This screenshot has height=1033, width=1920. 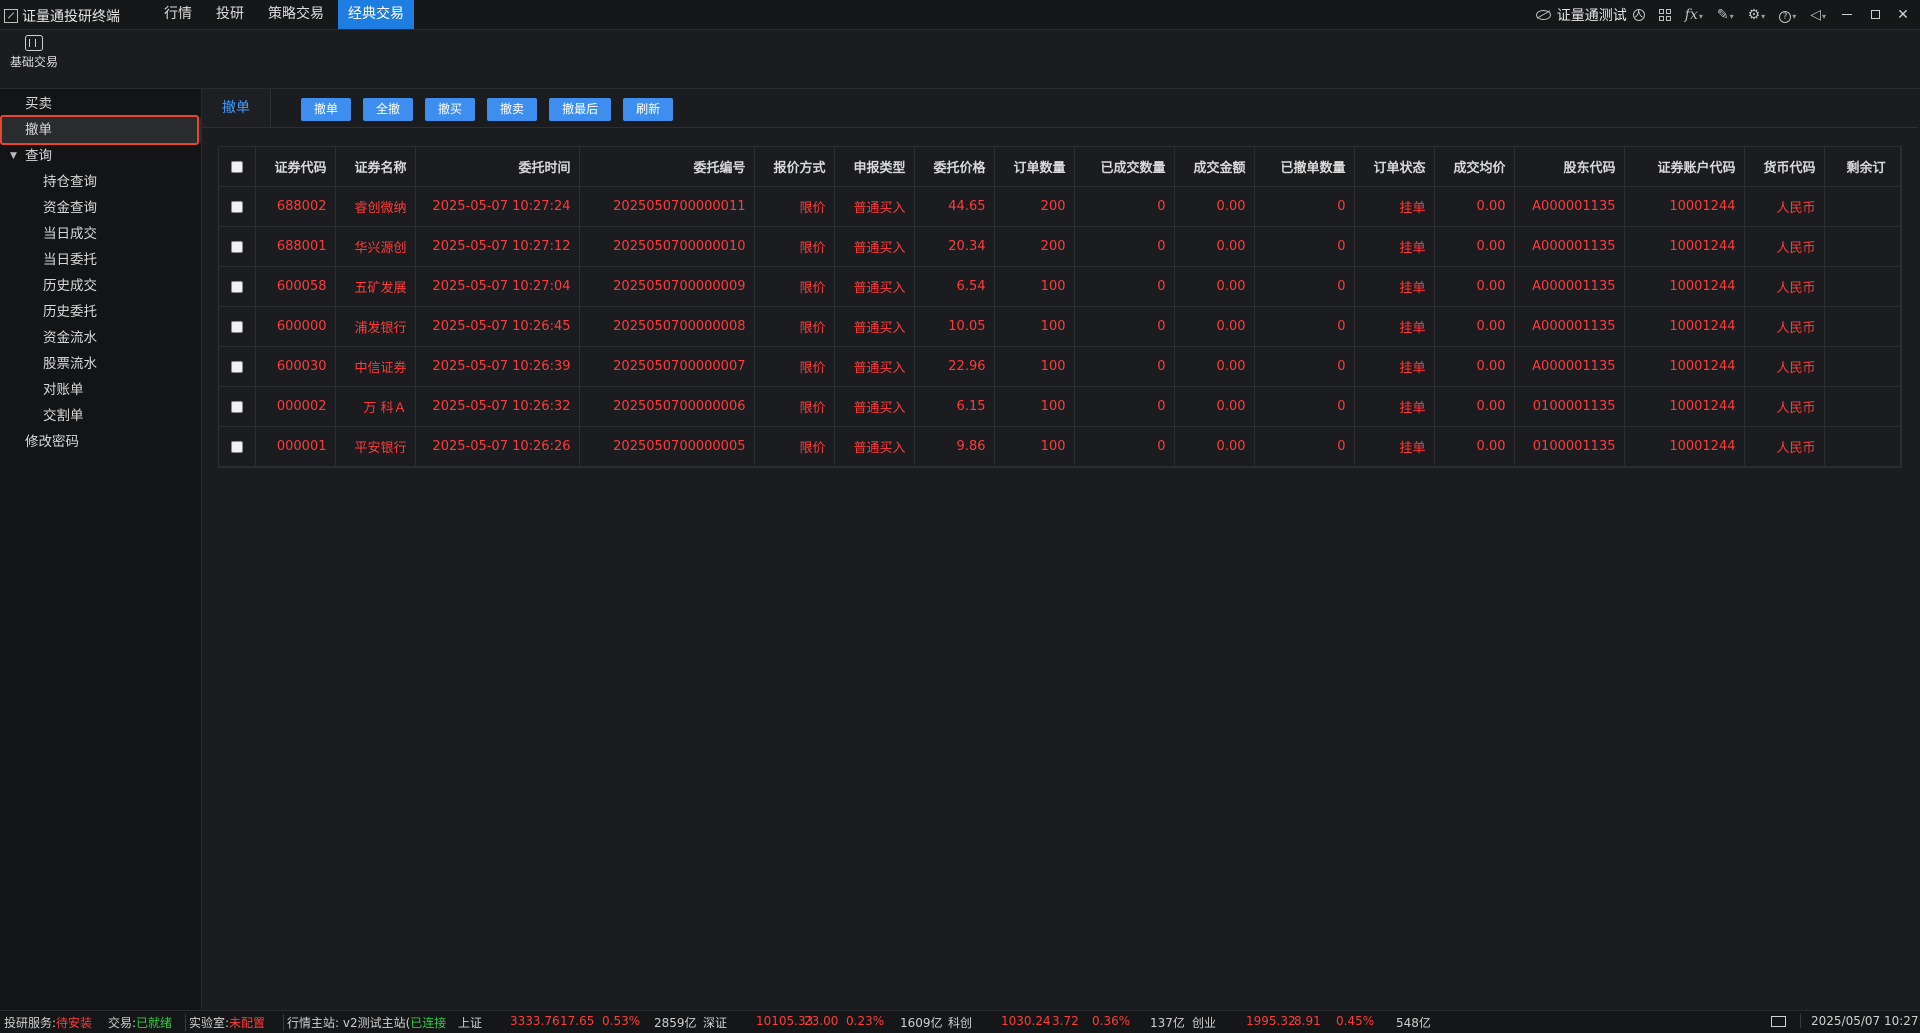 I want to click on cancel-button: 撤单, so click(x=326, y=109).